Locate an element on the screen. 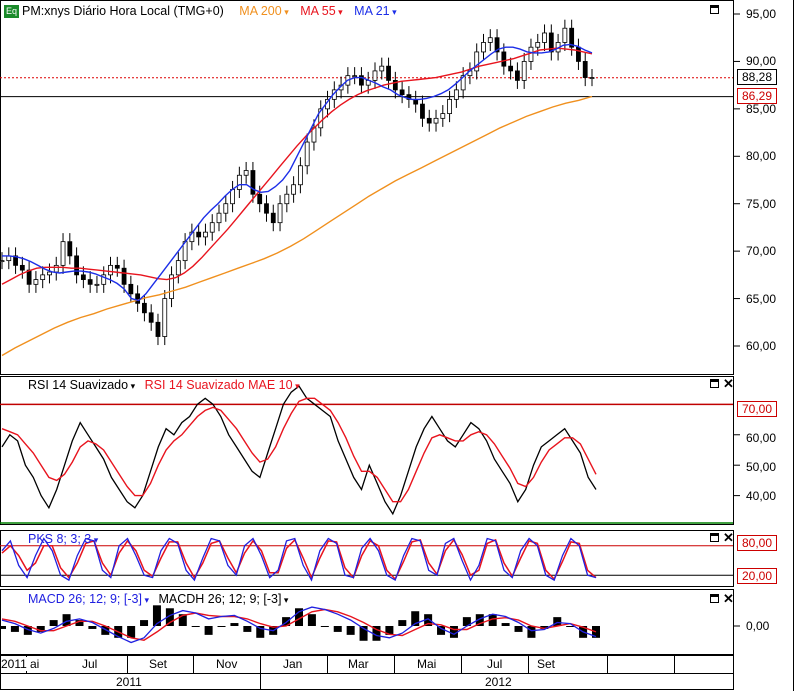  rsi-title: RSI 14 Suavizado is located at coordinates (78, 385).